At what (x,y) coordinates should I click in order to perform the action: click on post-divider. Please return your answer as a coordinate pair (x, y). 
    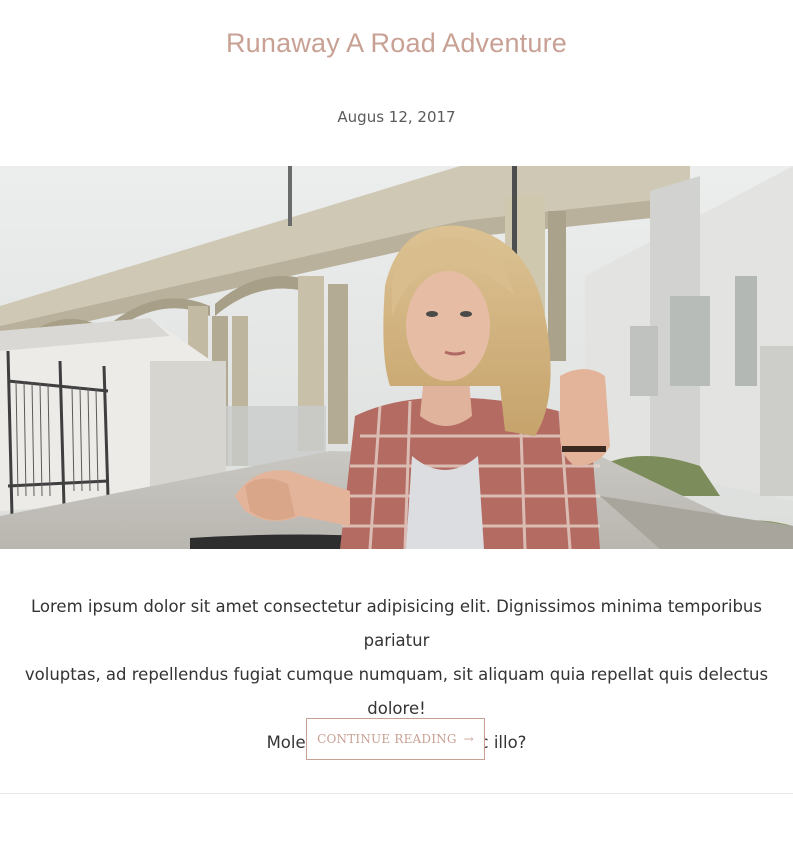
    Looking at the image, I should click on (396, 793).